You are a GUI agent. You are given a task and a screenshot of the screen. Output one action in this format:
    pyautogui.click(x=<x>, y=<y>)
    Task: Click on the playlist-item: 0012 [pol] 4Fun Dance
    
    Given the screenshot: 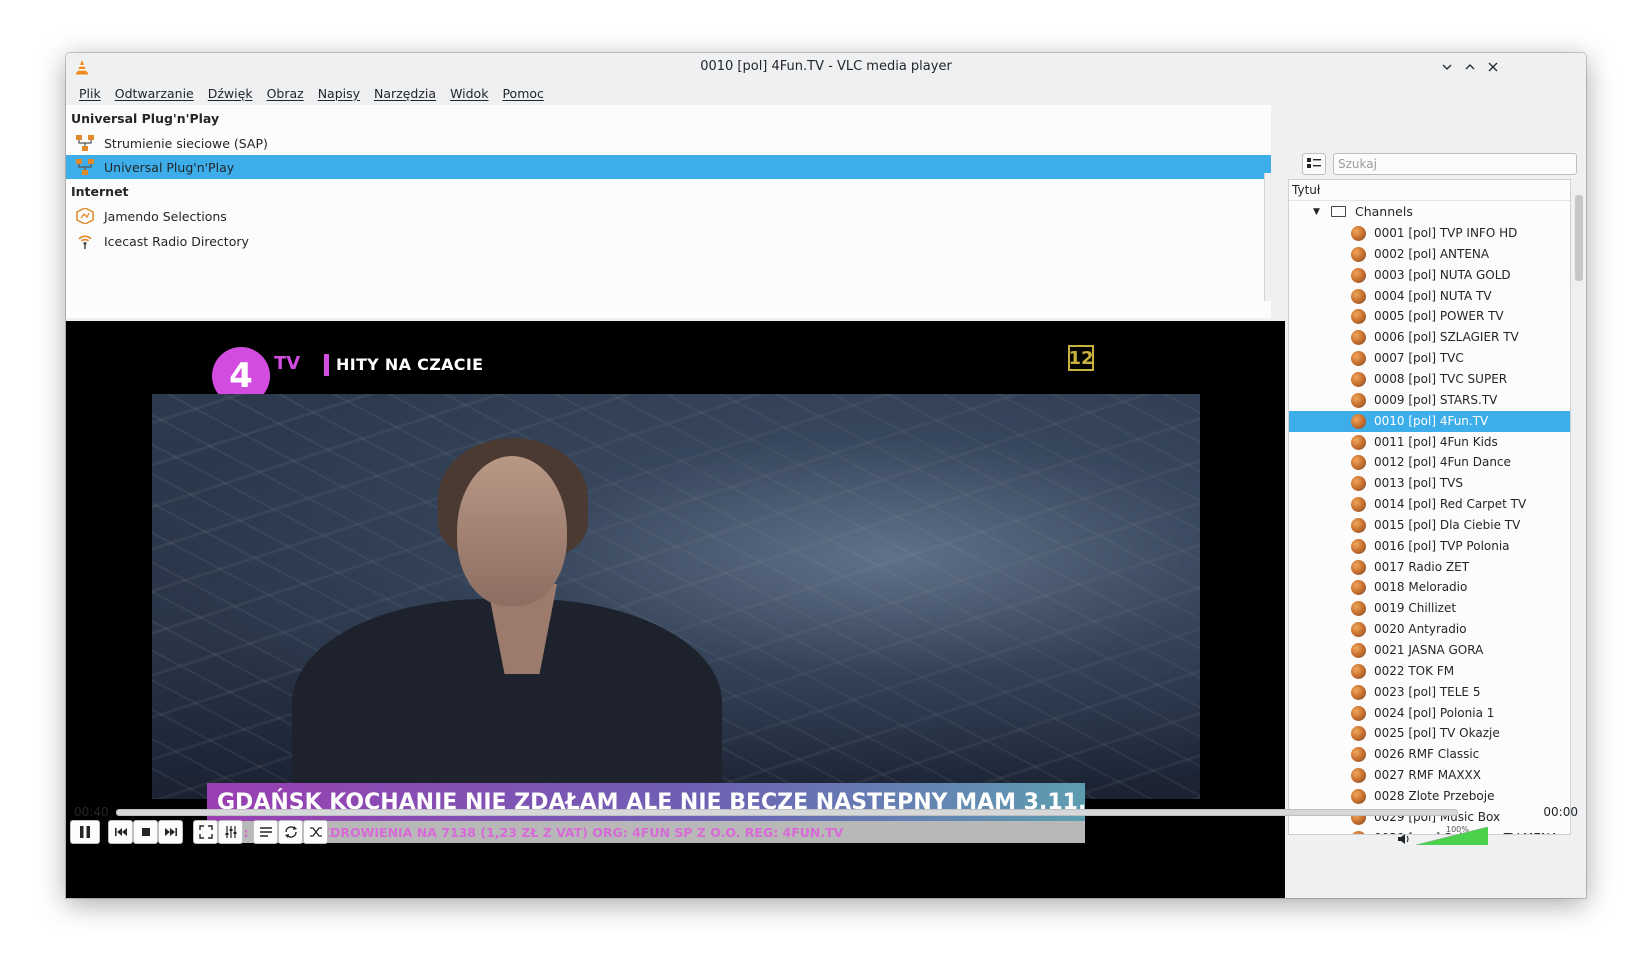 What is the action you would take?
    pyautogui.click(x=1429, y=462)
    